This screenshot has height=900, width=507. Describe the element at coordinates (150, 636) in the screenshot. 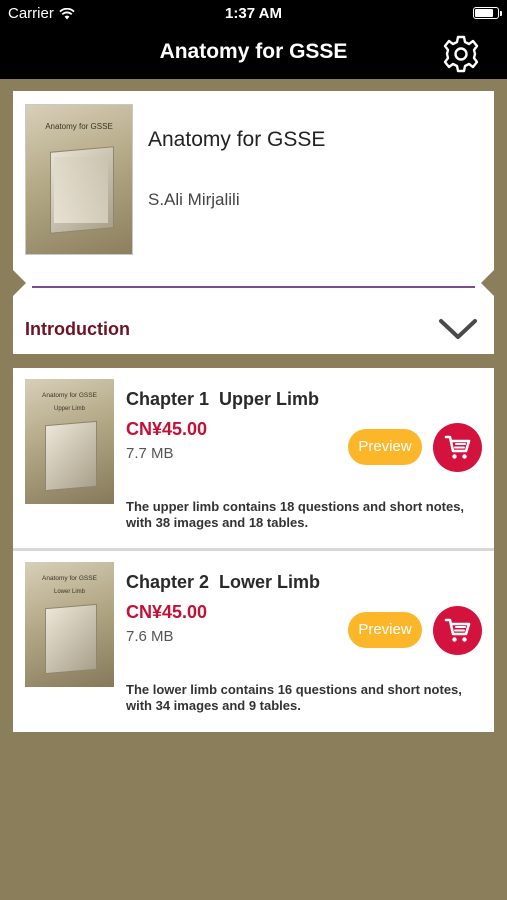

I see `chapter-size: 7.6 MB` at that location.